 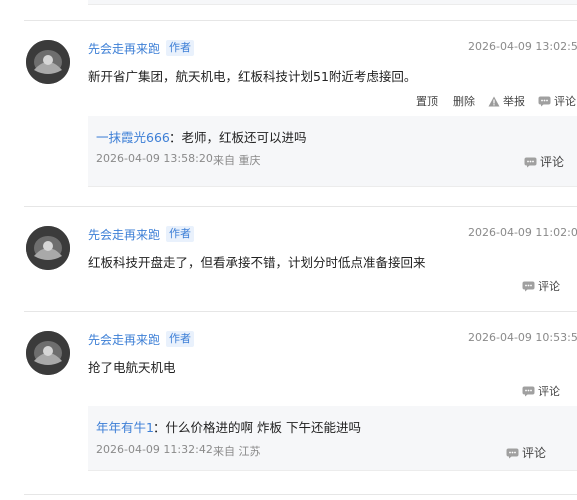 What do you see at coordinates (252, 76) in the screenshot?
I see `post-content: 新开省广集团，航天机电，红板科技计划51附近考虑接回。` at bounding box center [252, 76].